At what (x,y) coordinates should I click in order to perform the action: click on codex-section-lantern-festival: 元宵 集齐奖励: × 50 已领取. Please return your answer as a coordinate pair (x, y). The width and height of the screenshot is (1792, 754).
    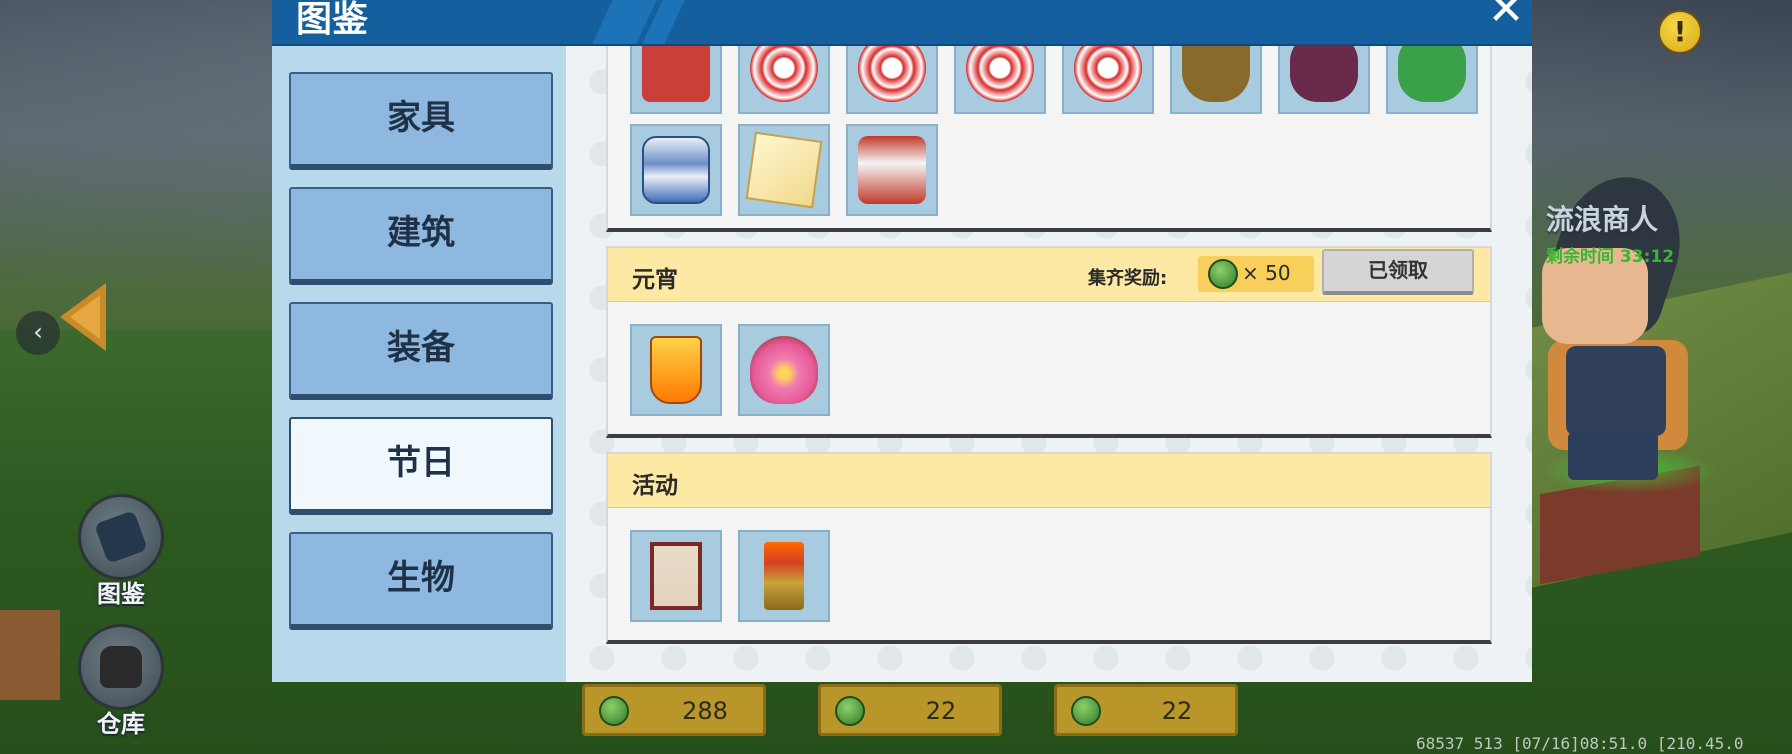
    Looking at the image, I should click on (1049, 342).